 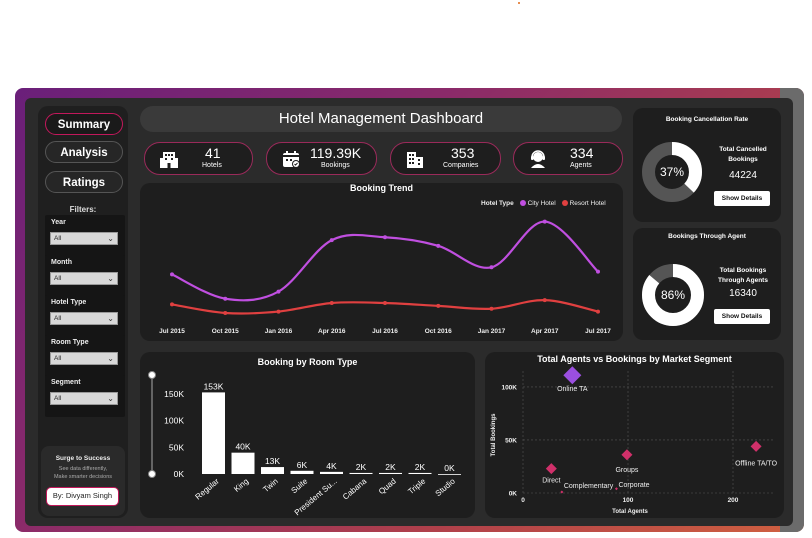 I want to click on x-axis-label: Total Agents, so click(x=630, y=512).